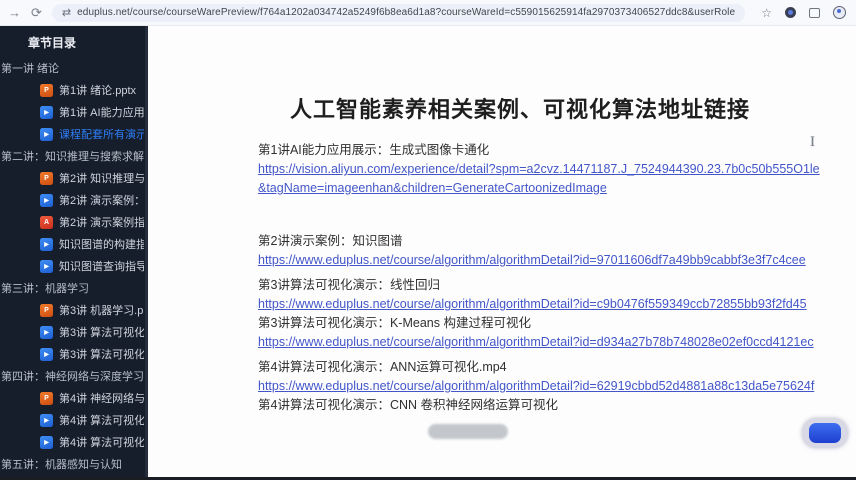 The image size is (856, 480). Describe the element at coordinates (408, 405) in the screenshot. I see `entry-heading: 第4讲算法可视化演示：CNN 卷积神经网络运算可视化` at that location.